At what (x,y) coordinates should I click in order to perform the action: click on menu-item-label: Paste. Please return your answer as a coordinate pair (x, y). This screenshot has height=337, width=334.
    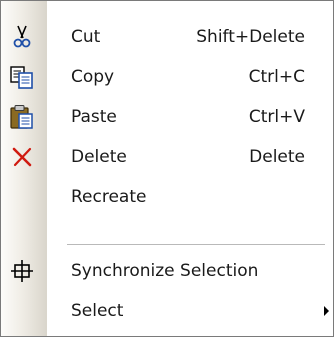
    Looking at the image, I should click on (94, 117).